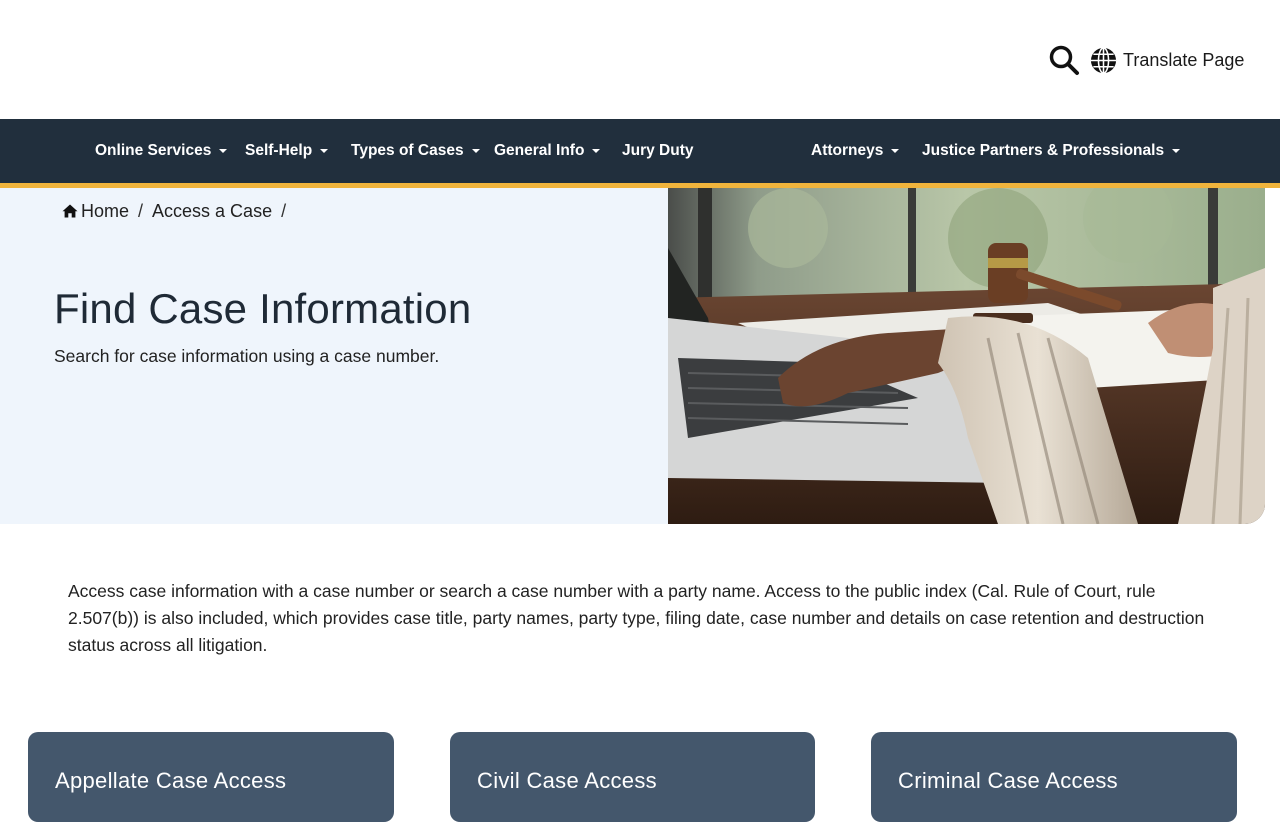 The width and height of the screenshot is (1280, 822). Describe the element at coordinates (1184, 59) in the screenshot. I see `translate-page-label: Translate Page` at that location.